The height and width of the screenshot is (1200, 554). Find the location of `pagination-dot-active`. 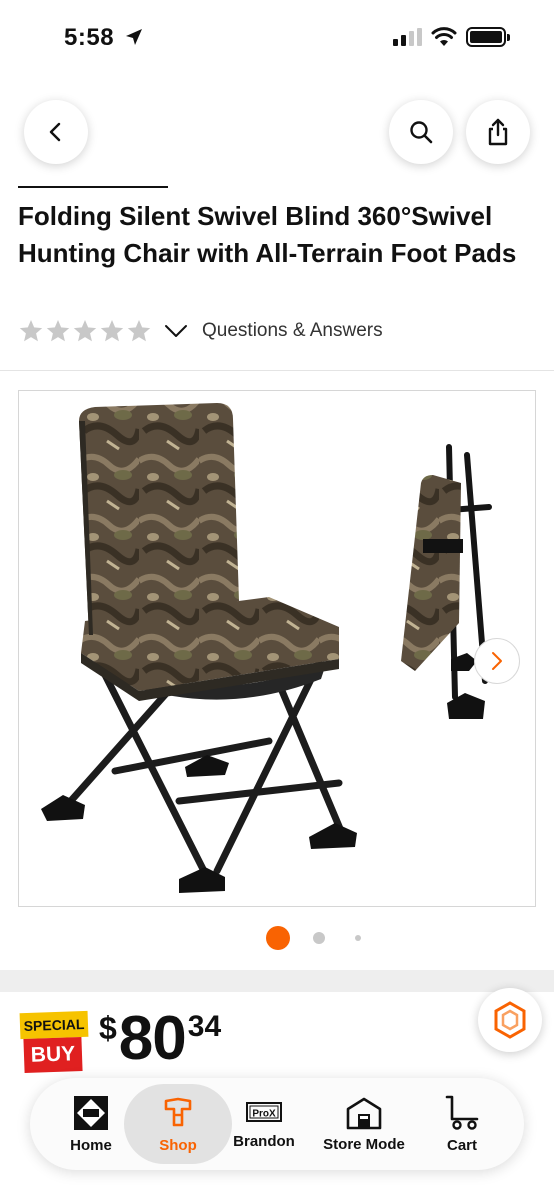

pagination-dot-active is located at coordinates (278, 938).